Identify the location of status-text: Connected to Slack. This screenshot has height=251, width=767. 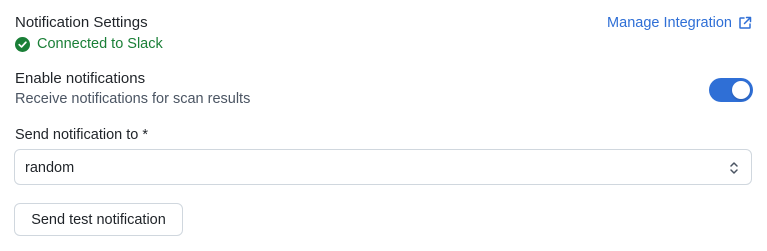
(100, 44).